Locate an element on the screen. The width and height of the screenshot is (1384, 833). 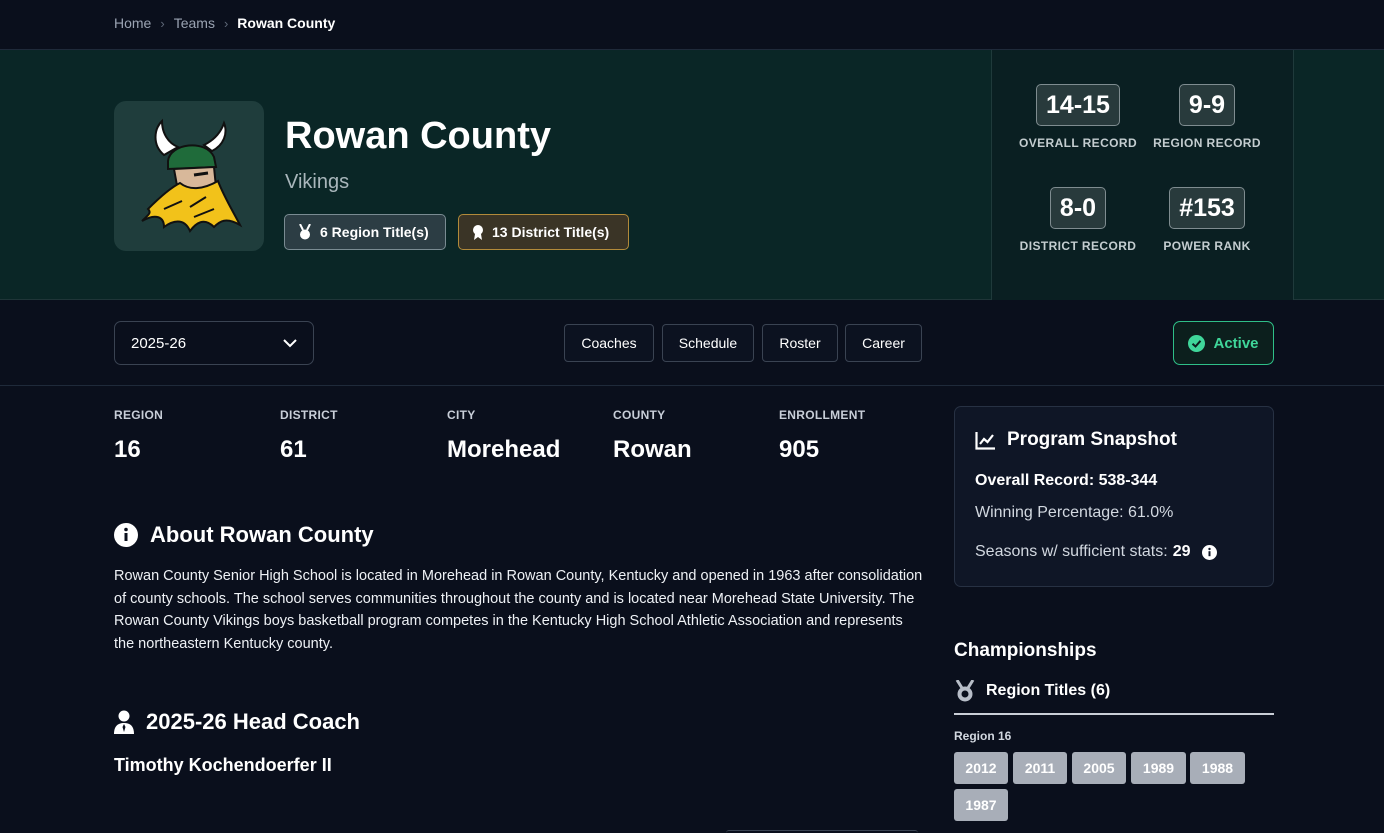
info-label: ENROLLMENT is located at coordinates (822, 415).